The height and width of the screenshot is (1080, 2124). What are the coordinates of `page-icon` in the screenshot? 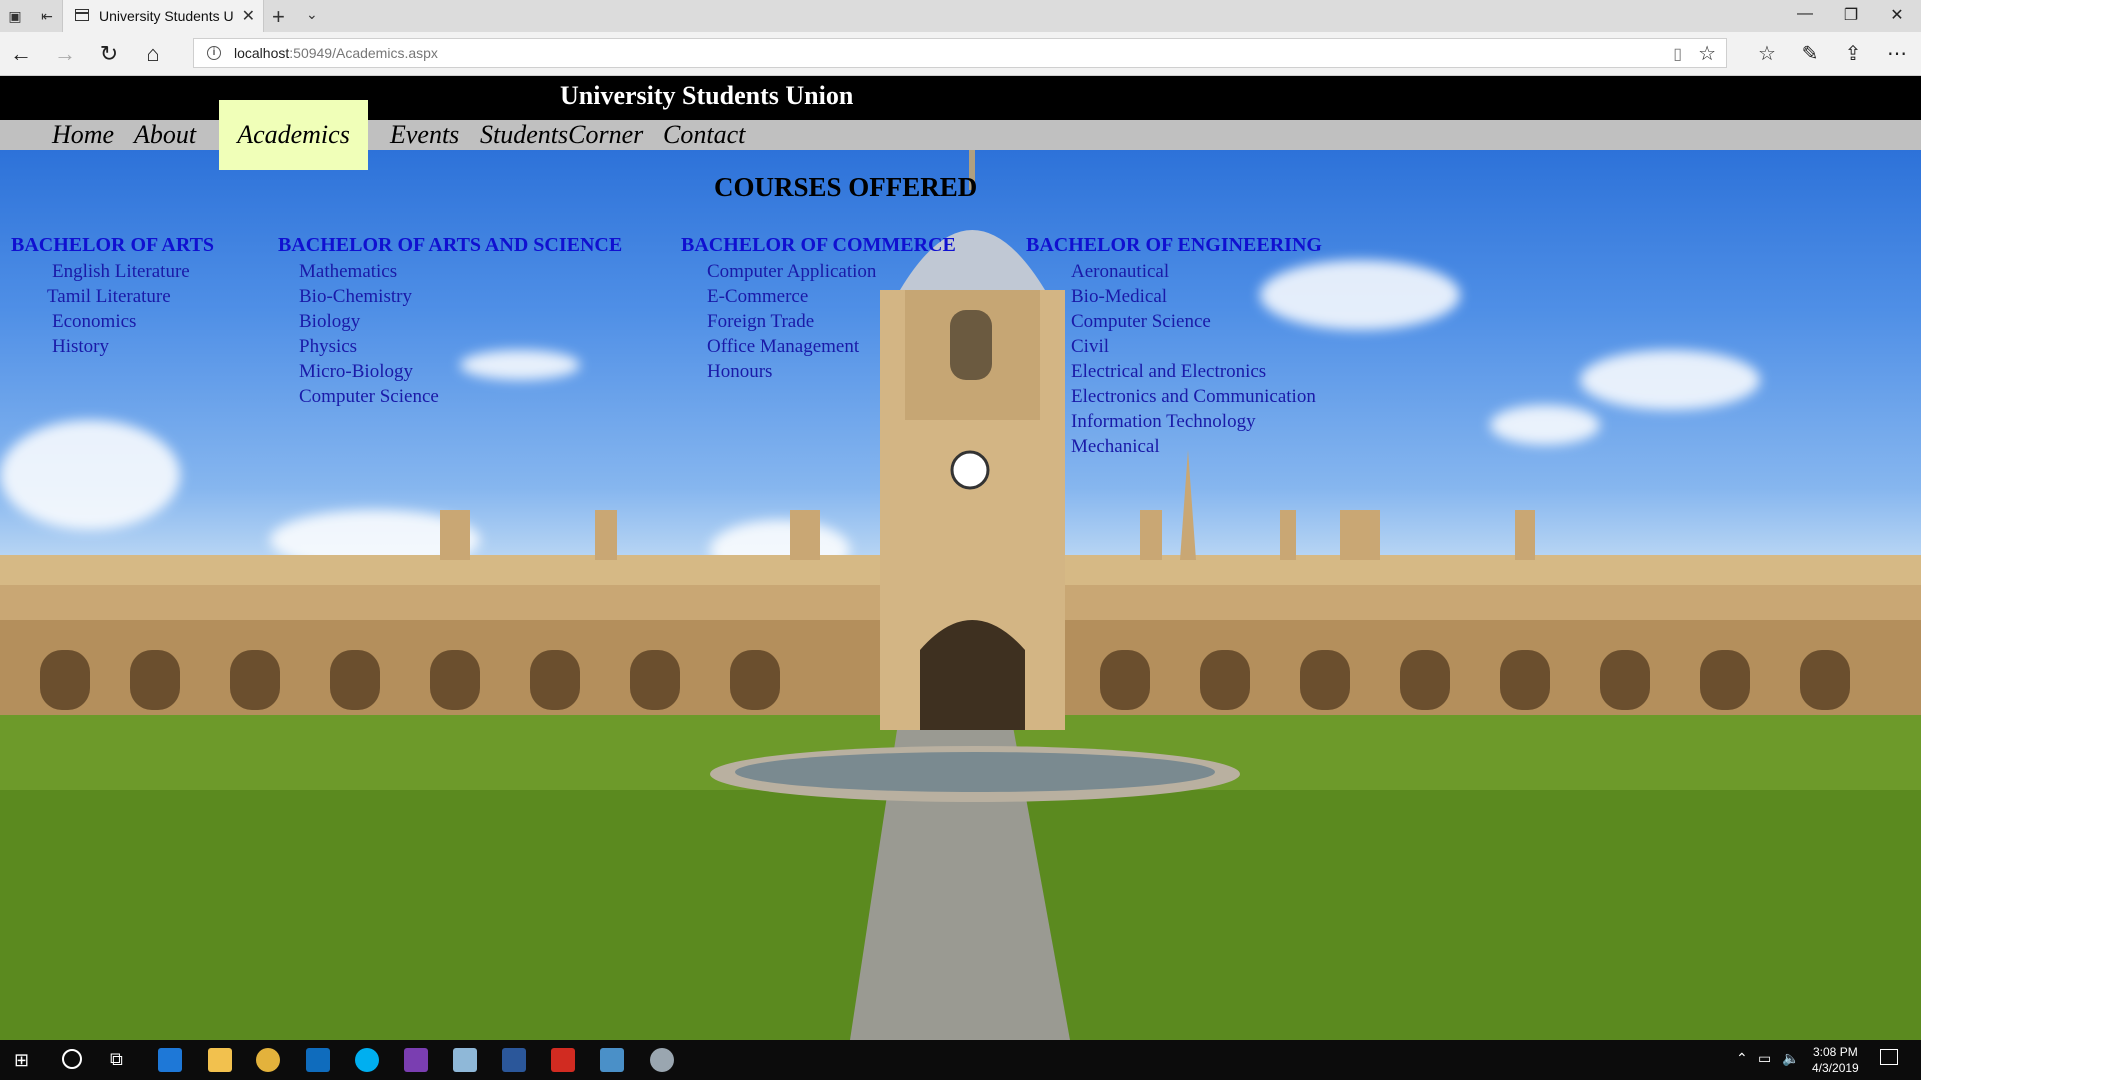 It's located at (82, 15).